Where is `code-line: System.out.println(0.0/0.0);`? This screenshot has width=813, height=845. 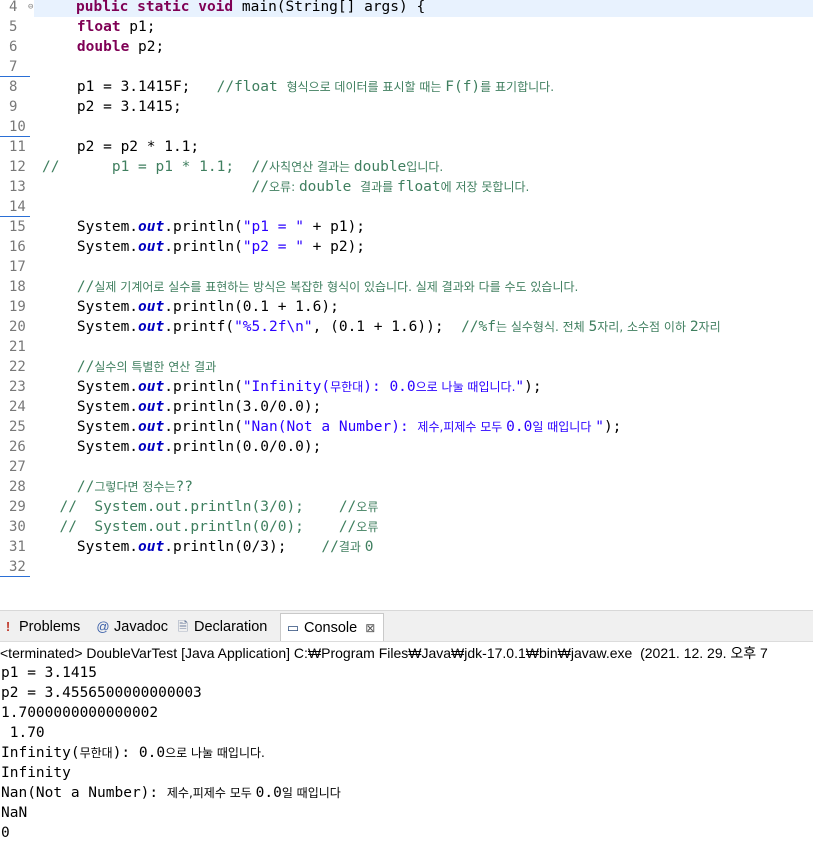 code-line: System.out.println(0.0/0.0); is located at coordinates (181, 447).